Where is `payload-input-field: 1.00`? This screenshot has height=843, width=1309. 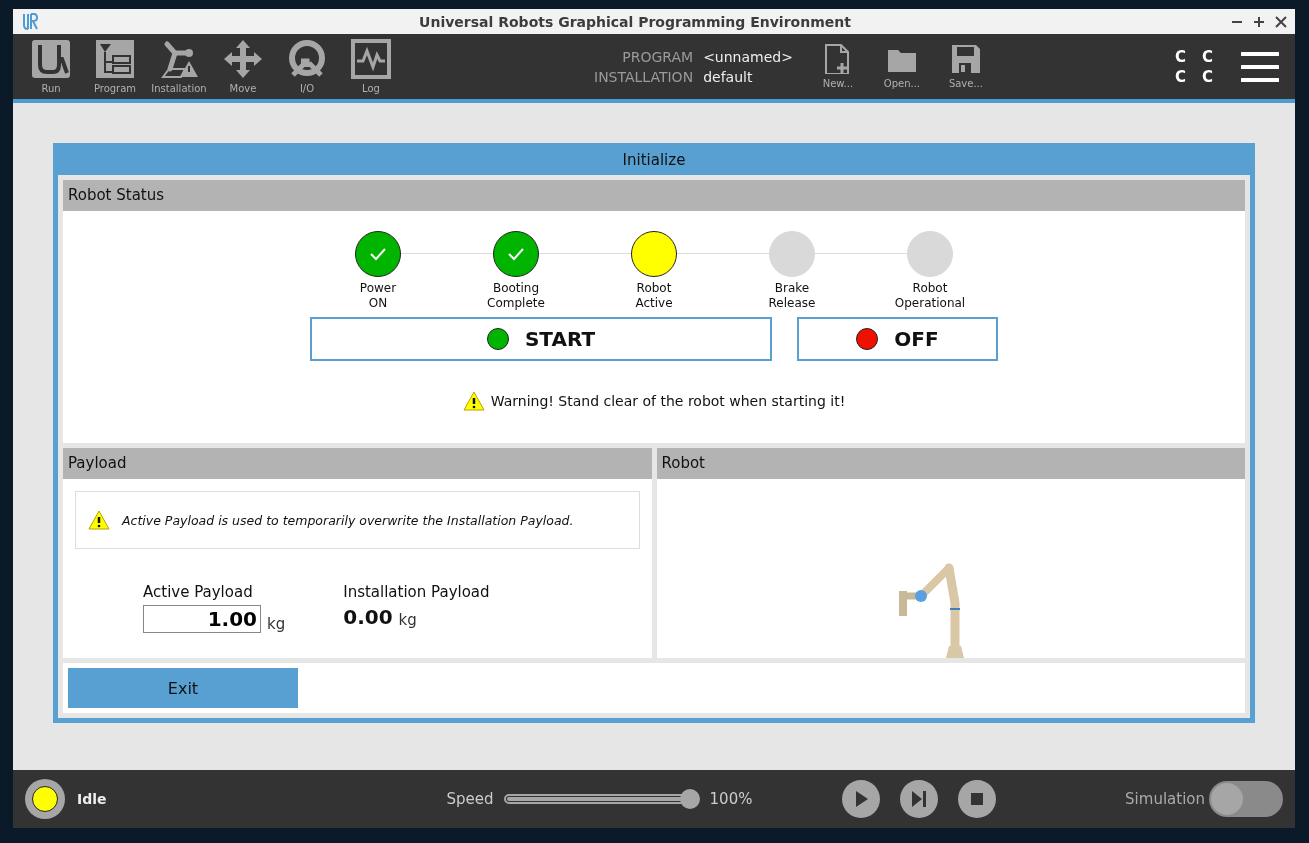
payload-input-field: 1.00 is located at coordinates (202, 619).